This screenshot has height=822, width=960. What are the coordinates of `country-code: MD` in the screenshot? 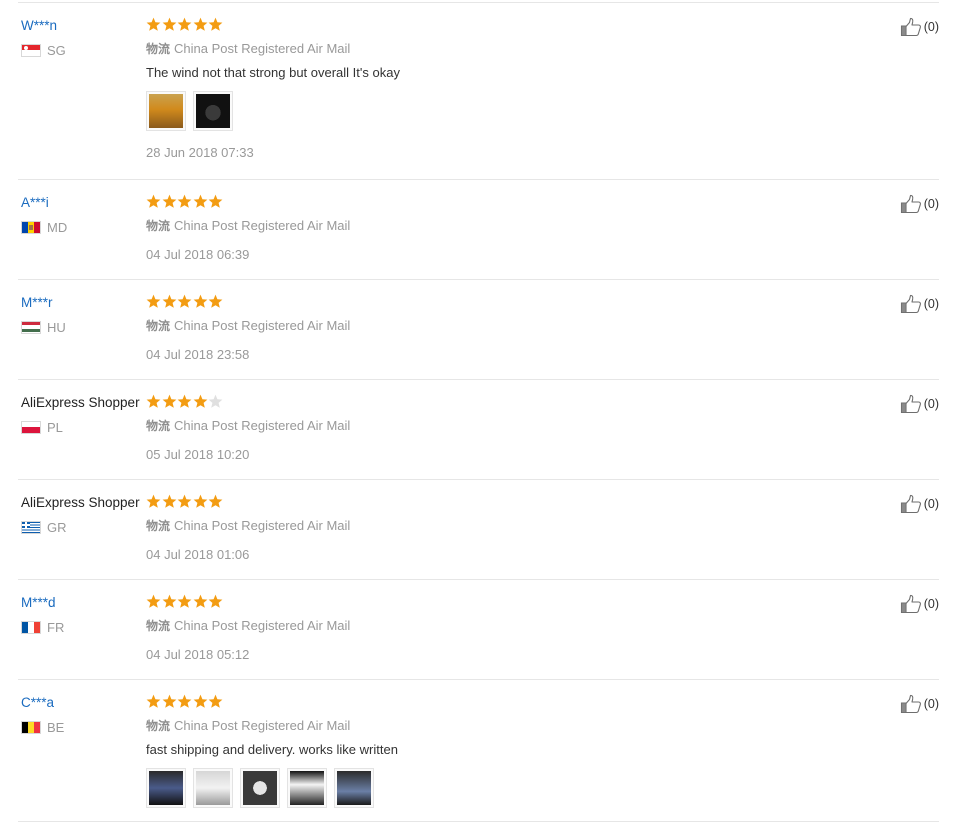 It's located at (57, 227).